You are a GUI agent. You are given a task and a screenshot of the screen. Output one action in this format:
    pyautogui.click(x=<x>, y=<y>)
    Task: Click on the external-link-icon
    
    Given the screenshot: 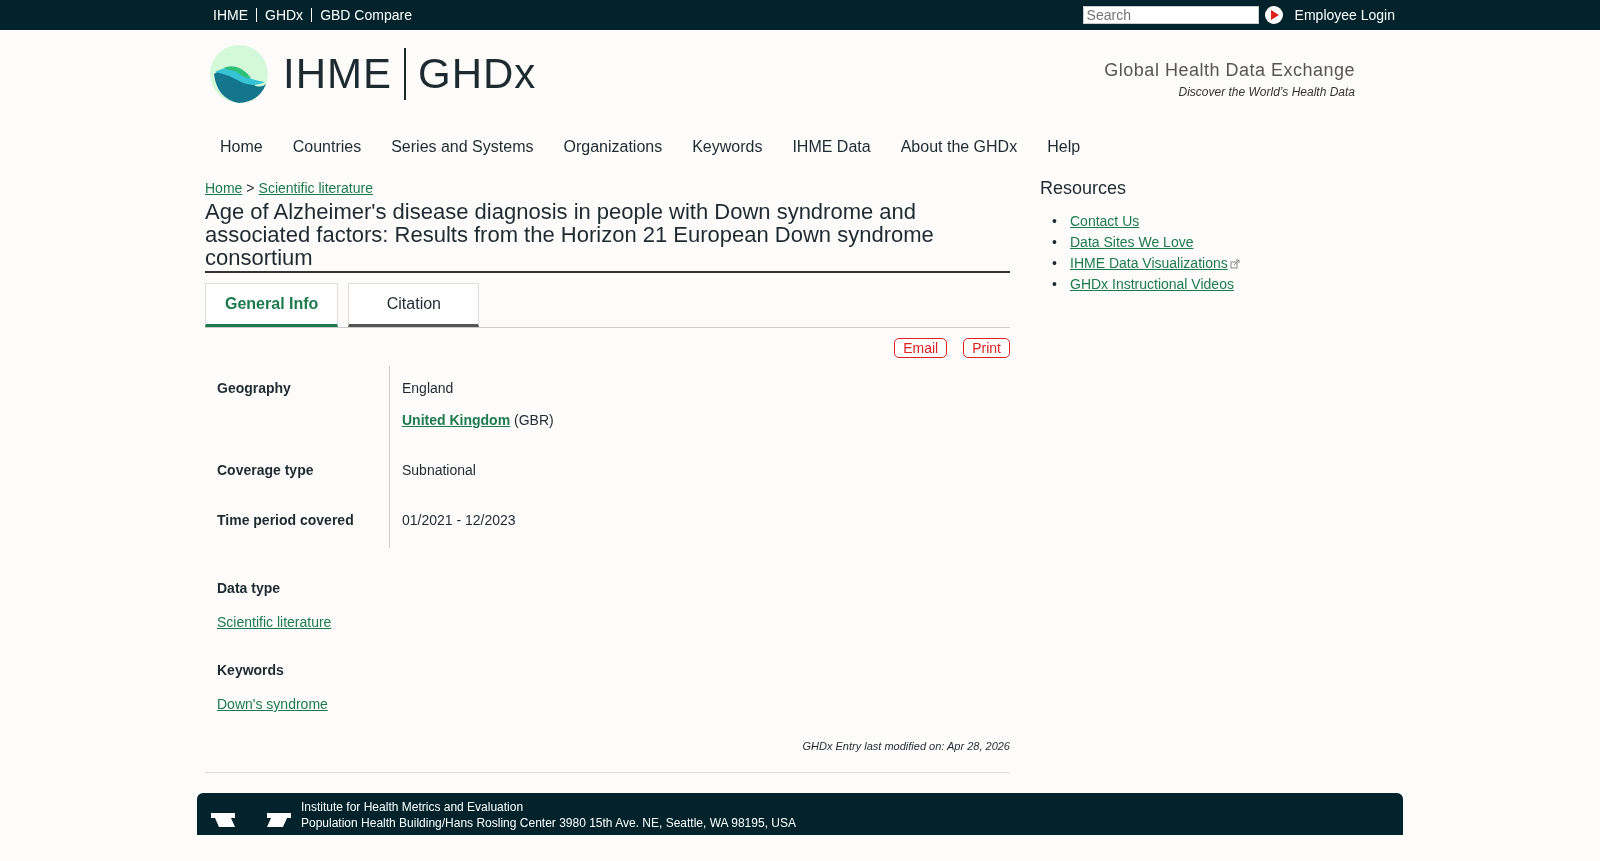 What is the action you would take?
    pyautogui.click(x=1234, y=263)
    